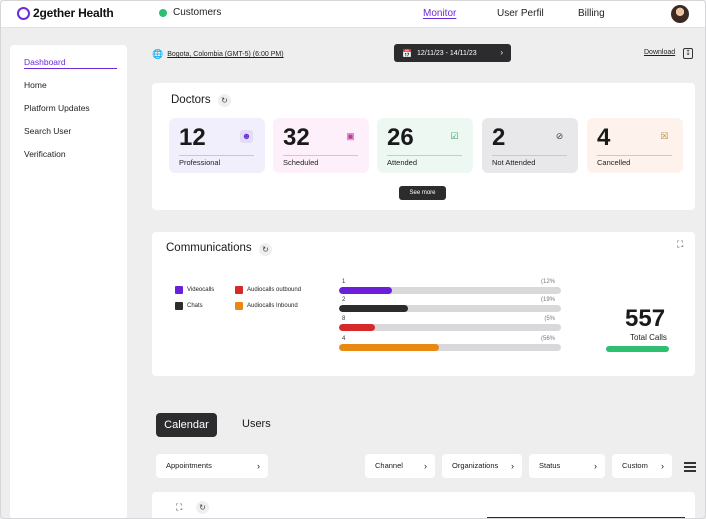 Image resolution: width=706 pixels, height=519 pixels. Describe the element at coordinates (475, 465) in the screenshot. I see `organizations-label: Organizations` at that location.